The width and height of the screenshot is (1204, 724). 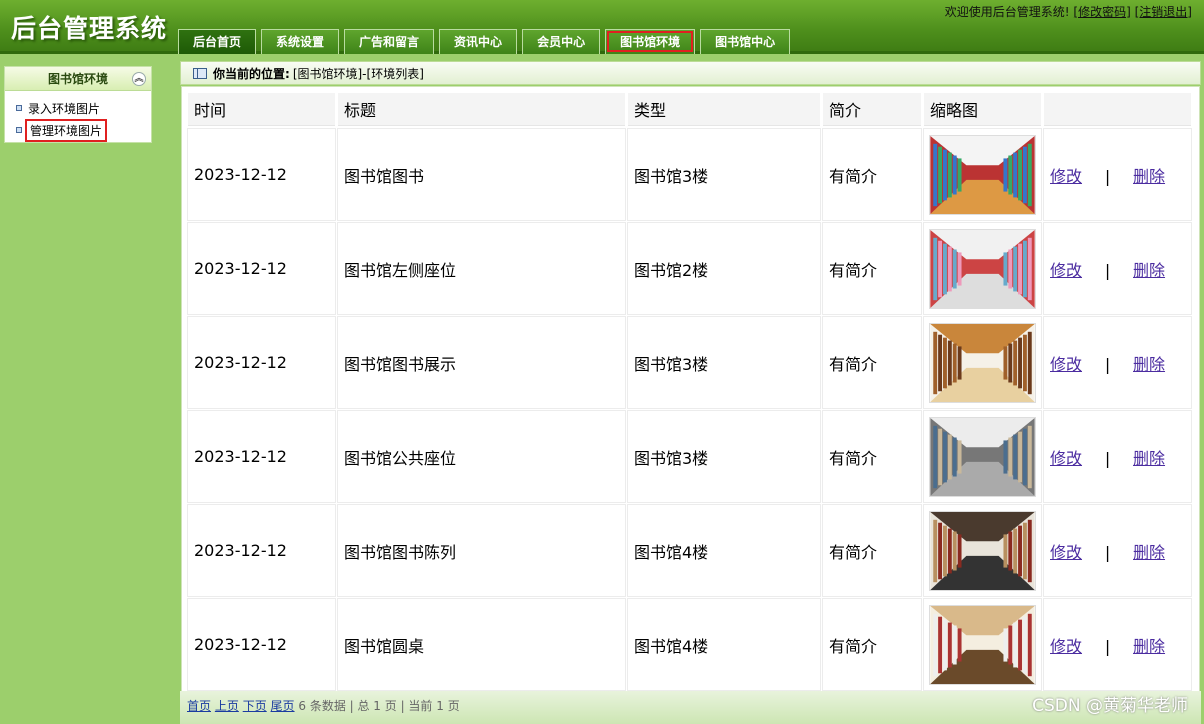 What do you see at coordinates (872, 109) in the screenshot?
I see `col-header-intro: 简介` at bounding box center [872, 109].